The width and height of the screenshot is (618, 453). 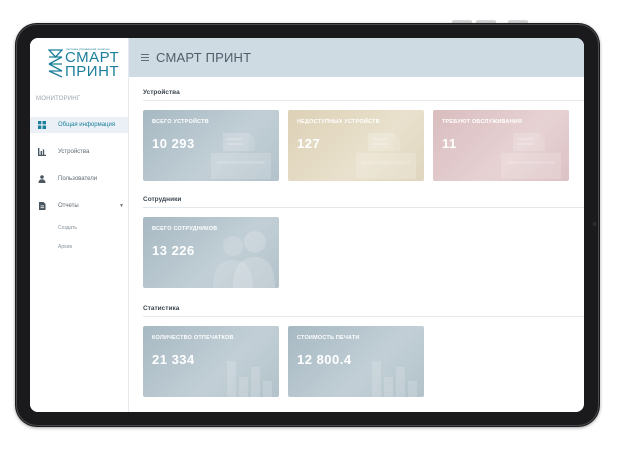 I want to click on card-label: СТОИМОСТЬ ПЕЧАТИ, so click(x=328, y=338).